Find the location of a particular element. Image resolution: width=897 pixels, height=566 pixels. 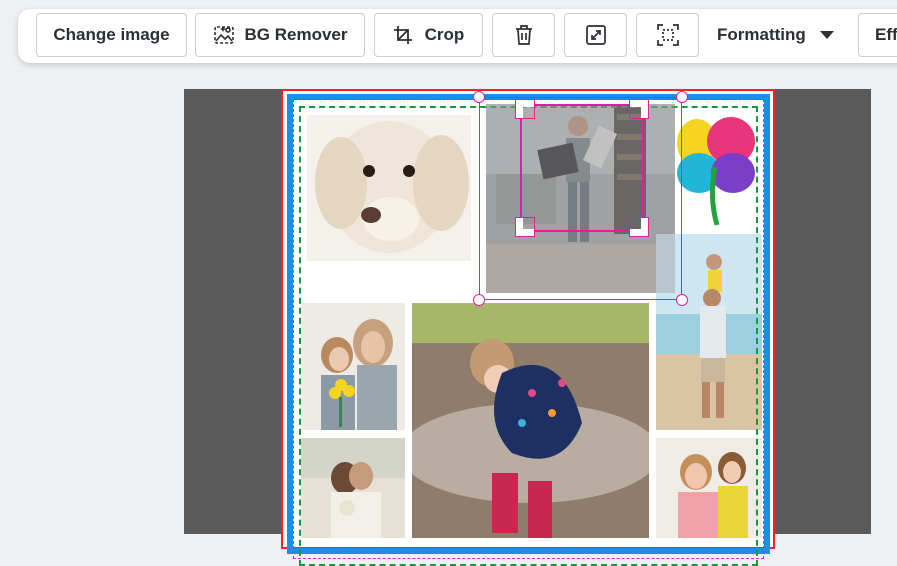

expand-button is located at coordinates (595, 35).